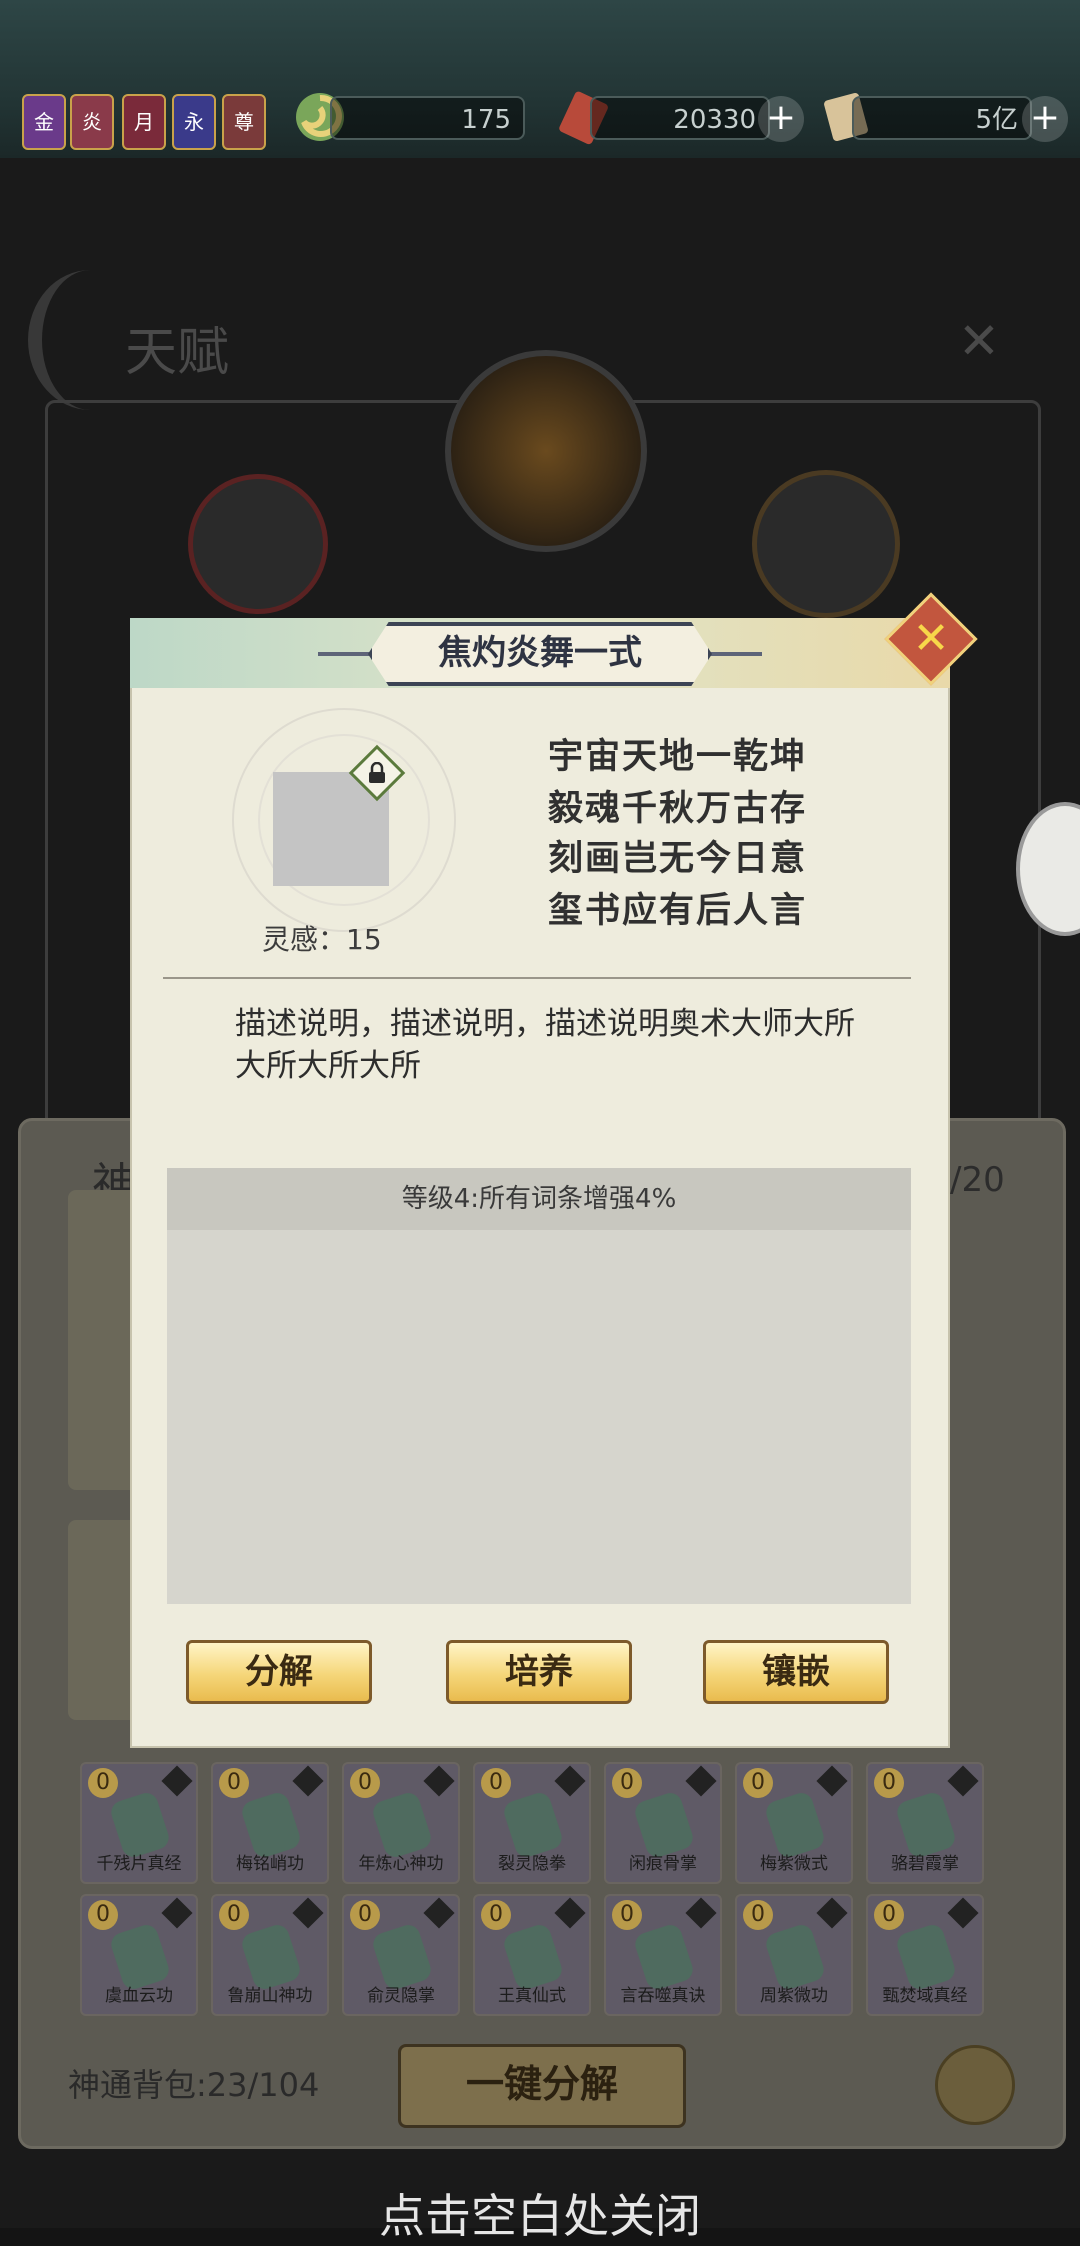 The image size is (1080, 2246). What do you see at coordinates (377, 772) in the screenshot?
I see `lock-icon` at bounding box center [377, 772].